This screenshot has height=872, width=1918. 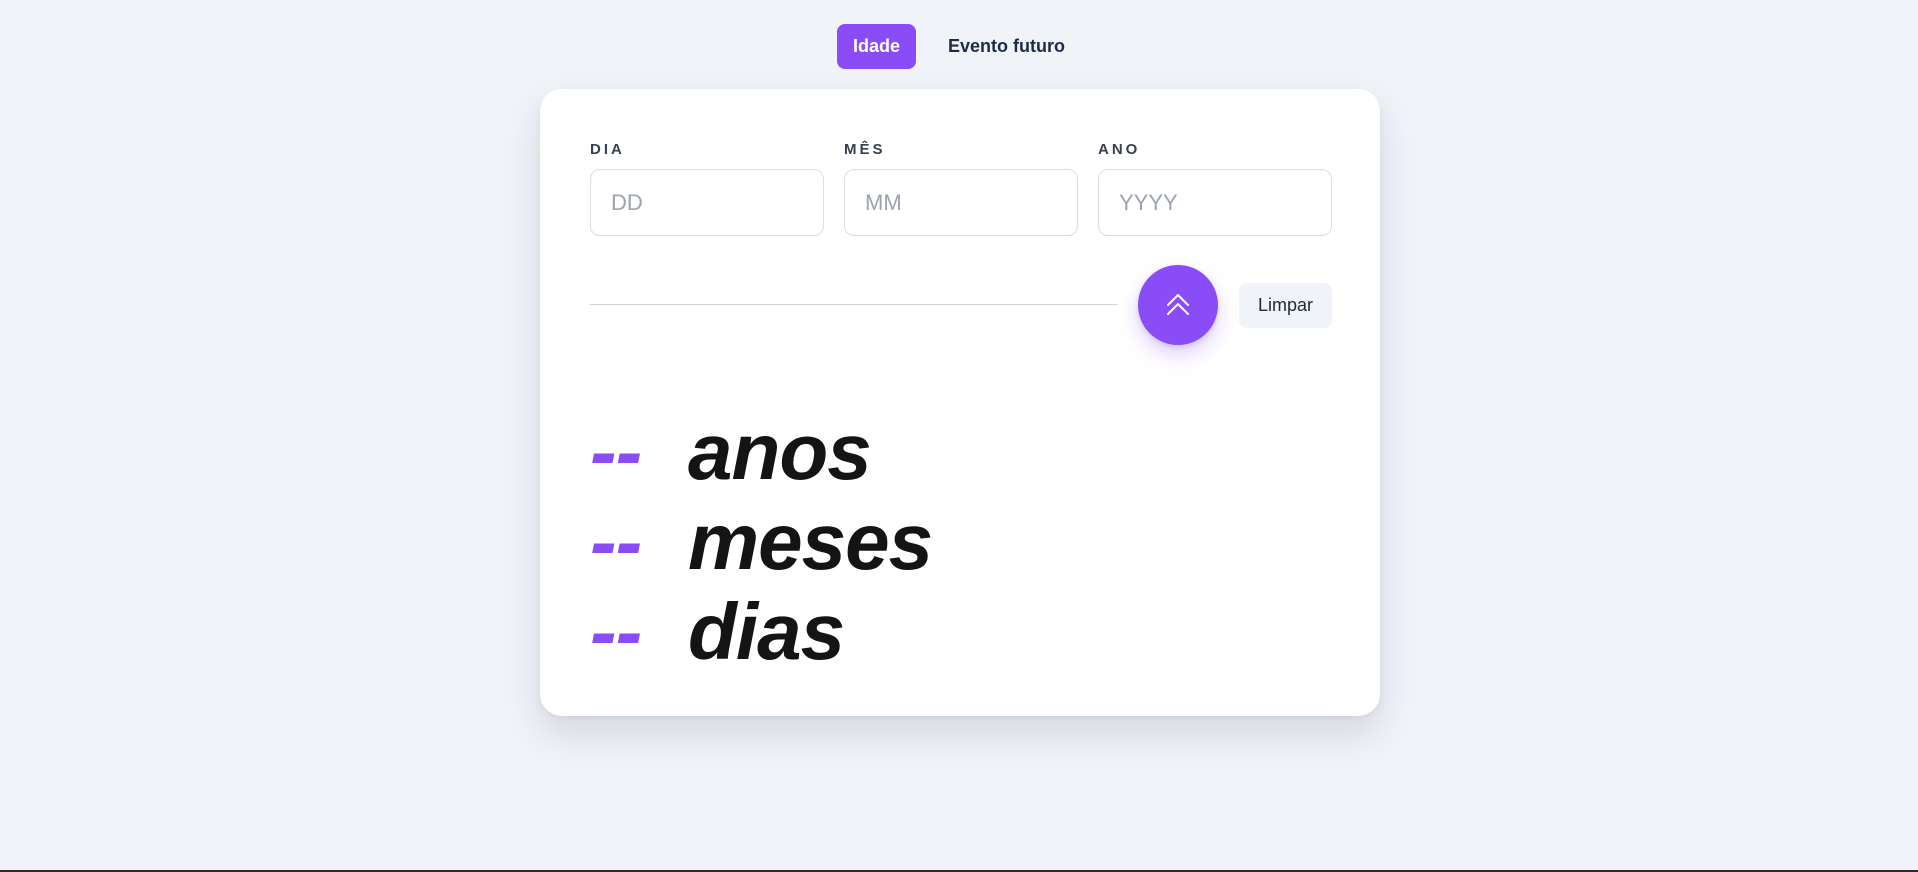 I want to click on mode-tabs: Idade Evento futuro, so click(x=959, y=46).